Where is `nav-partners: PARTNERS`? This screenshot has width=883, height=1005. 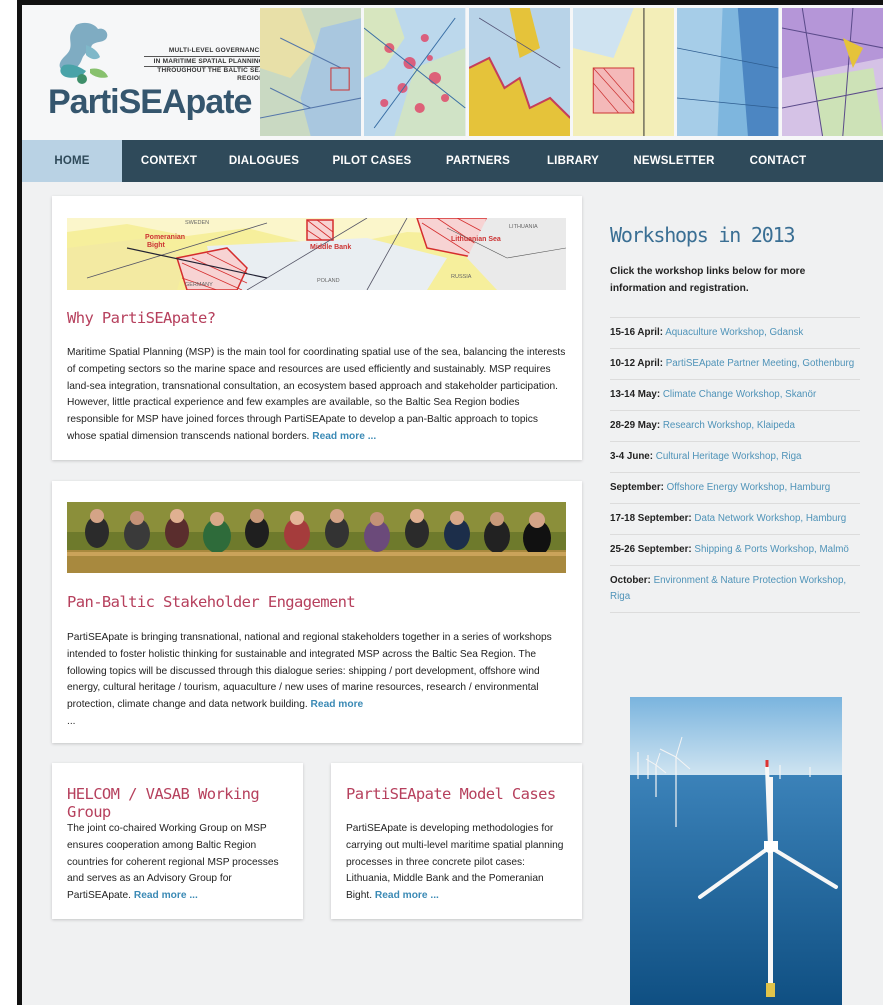
nav-partners: PARTNERS is located at coordinates (478, 161).